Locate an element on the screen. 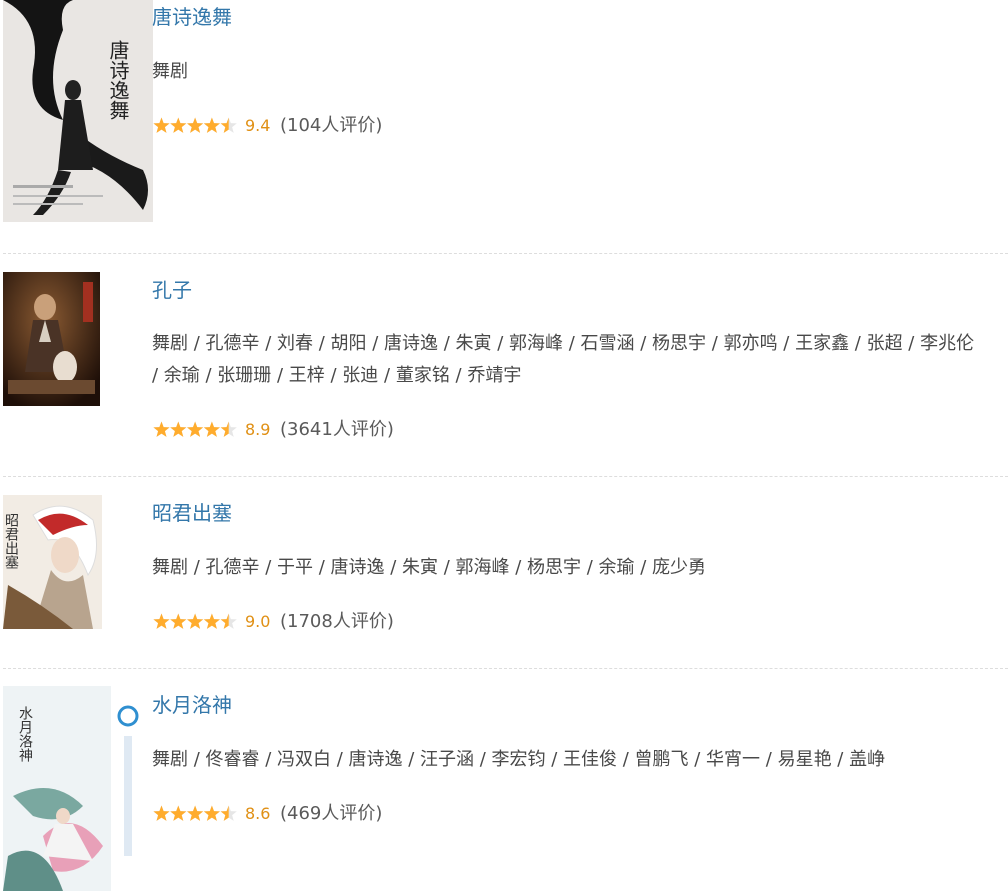 The height and width of the screenshot is (891, 1008). rating-score: 9.0 is located at coordinates (258, 621).